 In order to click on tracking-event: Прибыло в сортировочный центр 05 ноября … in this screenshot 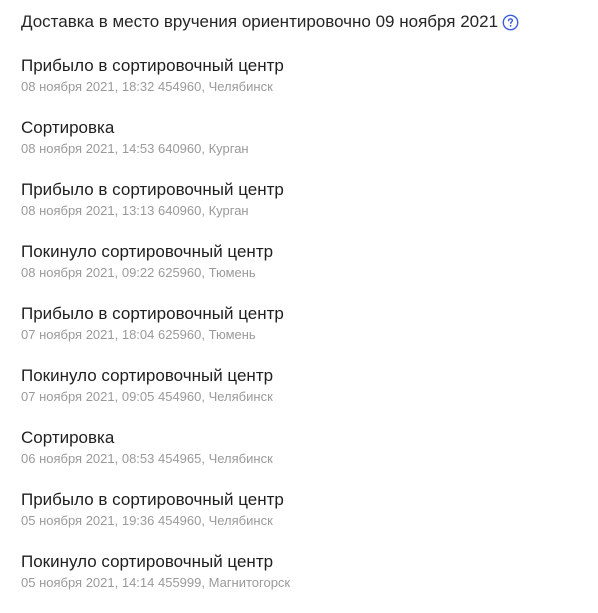, I will do `click(306, 520)`.